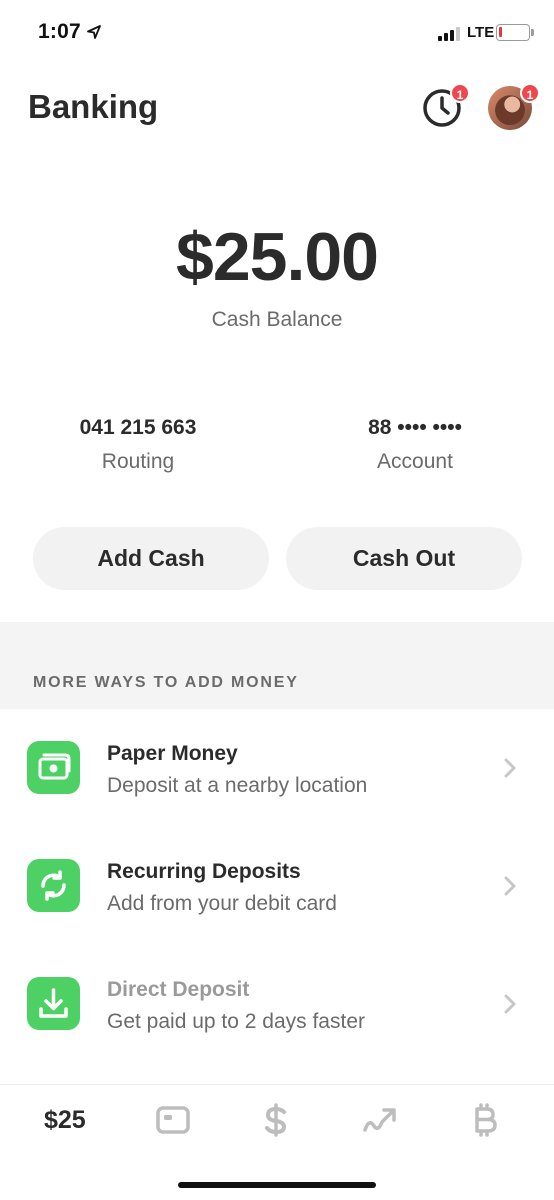 This screenshot has height=1200, width=554. Describe the element at coordinates (277, 33) in the screenshot. I see `status-bar: 1:07 LTE` at that location.